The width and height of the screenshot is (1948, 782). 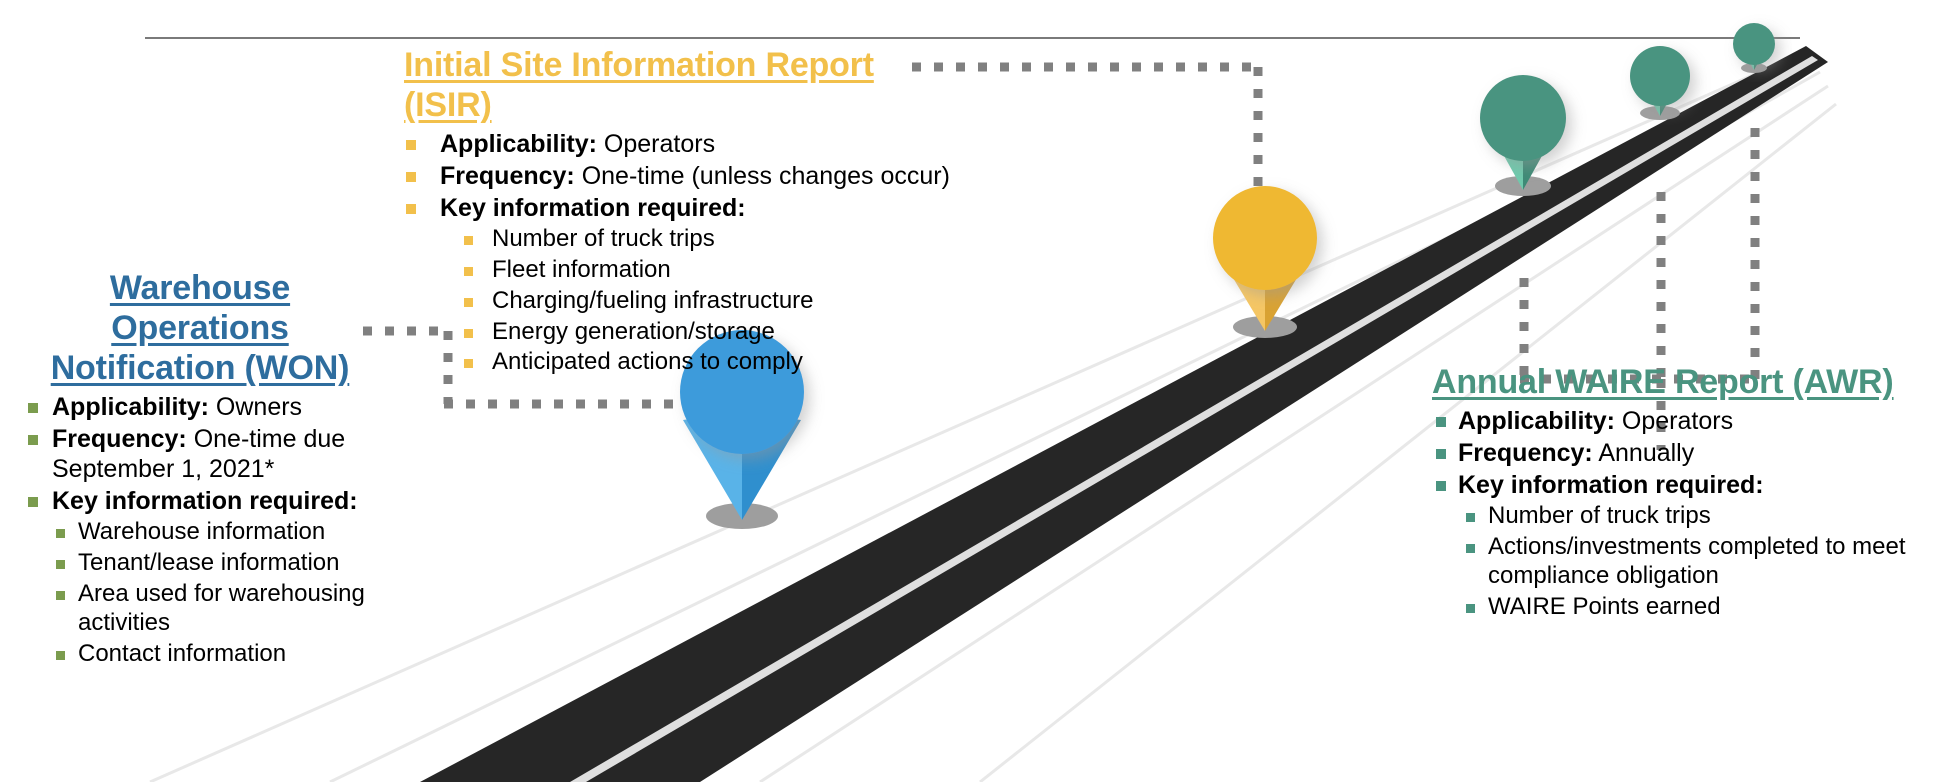 I want to click on map-pin-awr-small, so click(x=1754, y=48).